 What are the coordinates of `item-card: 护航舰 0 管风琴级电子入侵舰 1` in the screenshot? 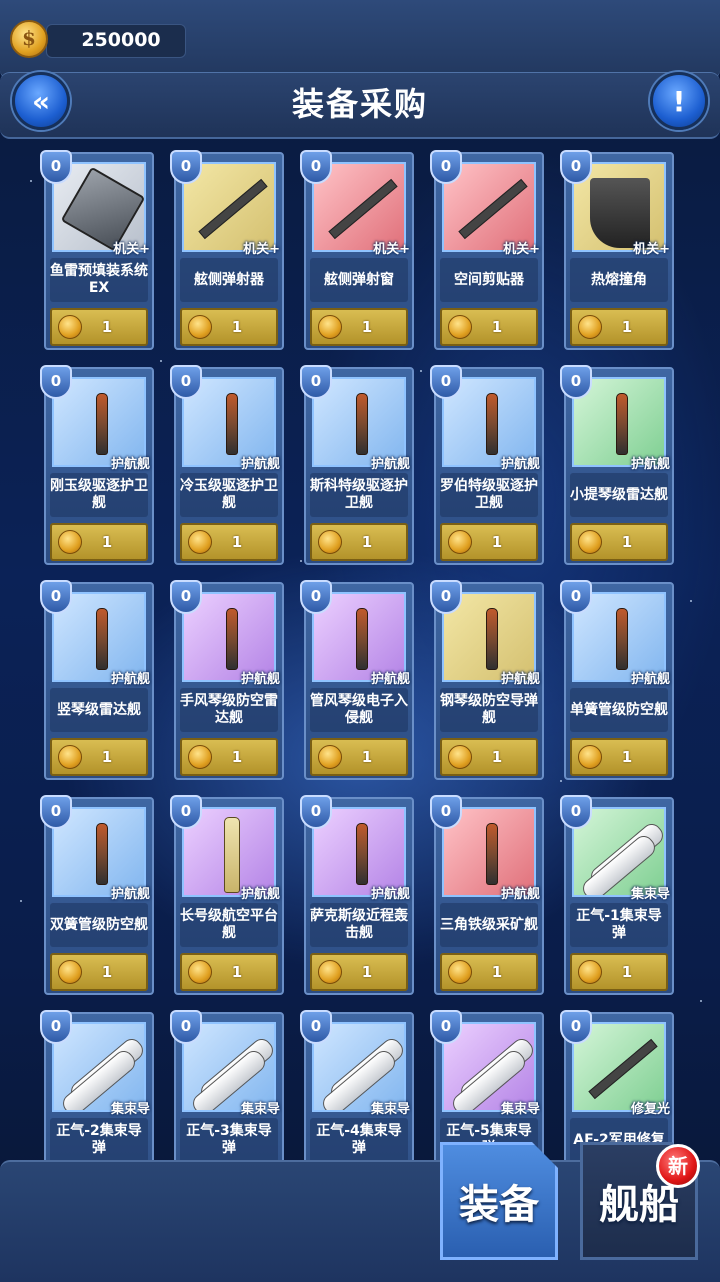 It's located at (357, 680).